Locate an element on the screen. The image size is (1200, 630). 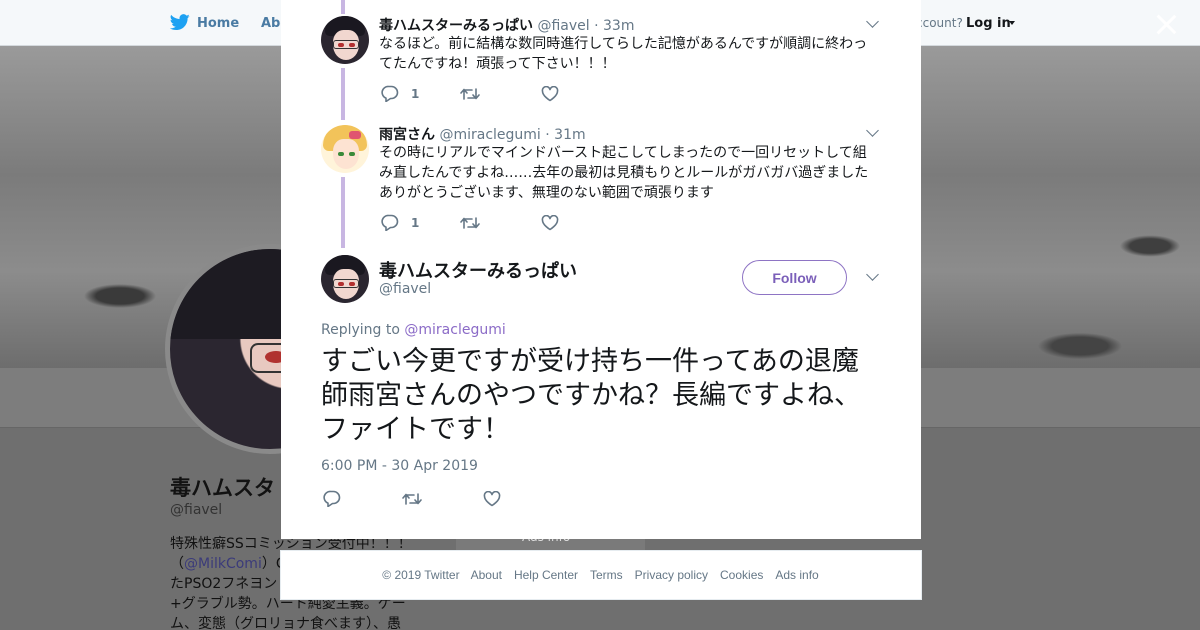
avatar-bow is located at coordinates (355, 135).